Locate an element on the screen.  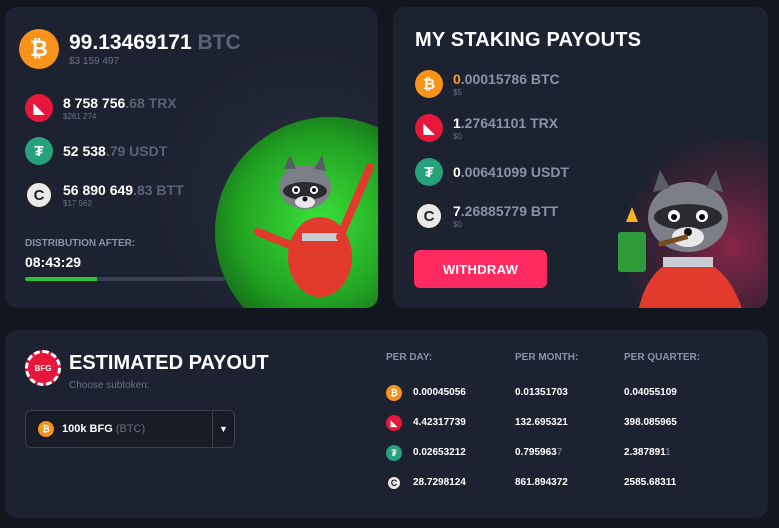
table-row: ₿ is located at coordinates (394, 393).